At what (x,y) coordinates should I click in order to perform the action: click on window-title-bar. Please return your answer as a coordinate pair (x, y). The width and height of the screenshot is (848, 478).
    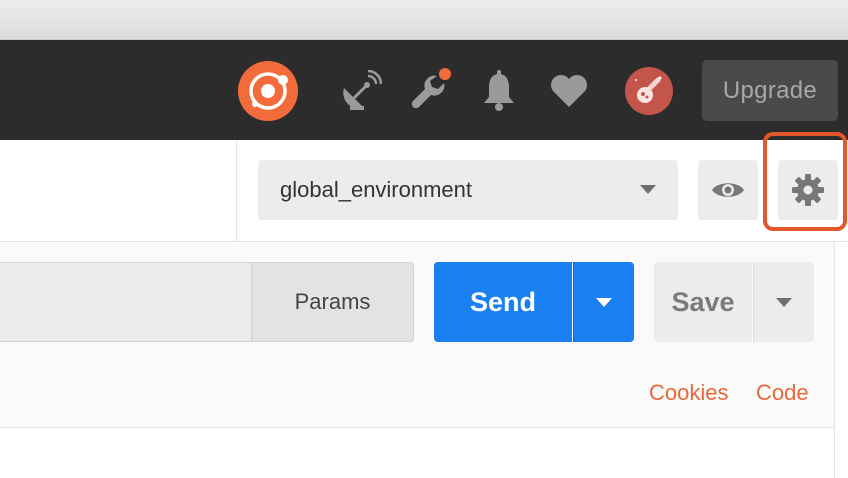
    Looking at the image, I should click on (424, 20).